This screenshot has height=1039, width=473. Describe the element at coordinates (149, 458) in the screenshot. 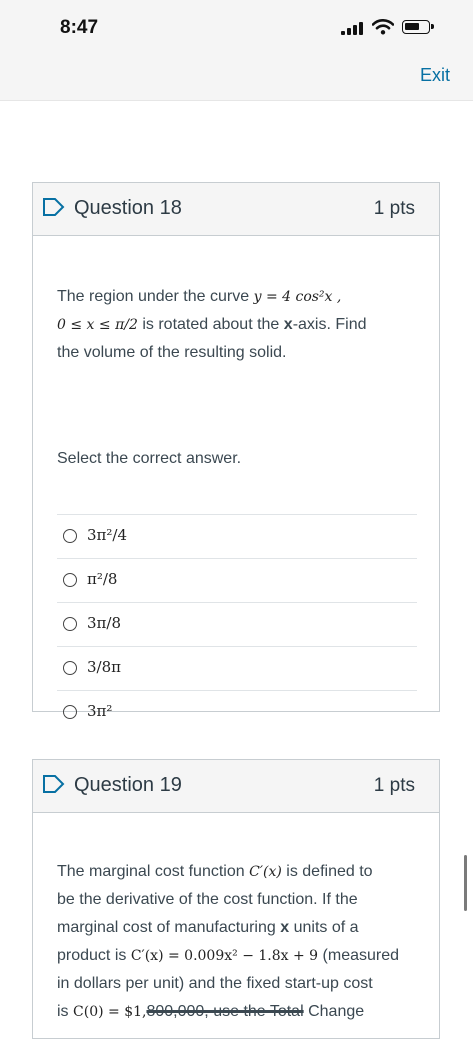

I see `answer-prompt: Select the correct answer.` at that location.